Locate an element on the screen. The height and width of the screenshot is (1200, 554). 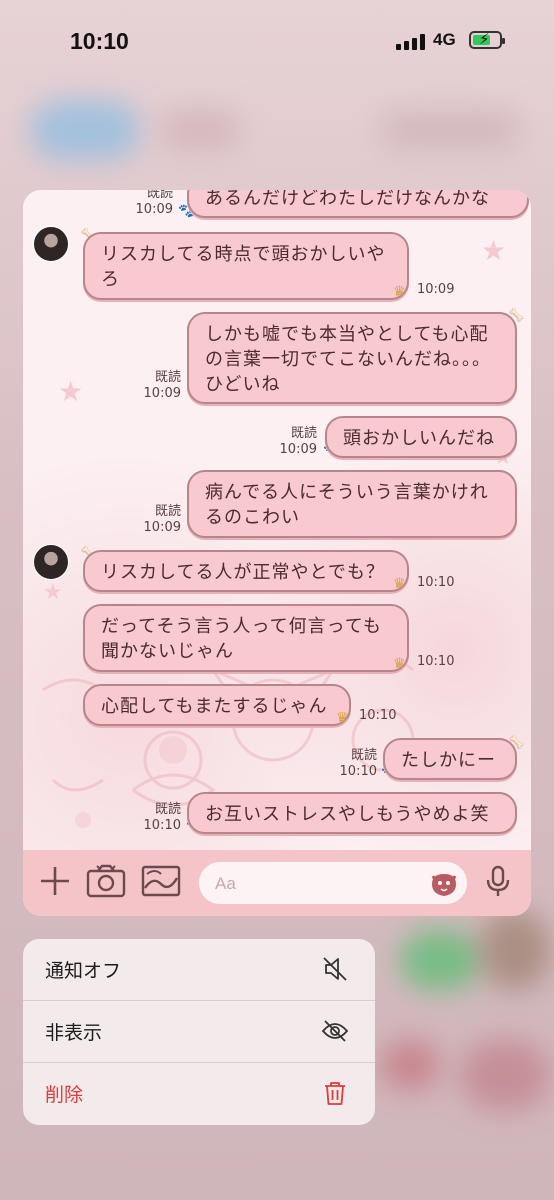
menu-item-label: 非表示 is located at coordinates (74, 1033).